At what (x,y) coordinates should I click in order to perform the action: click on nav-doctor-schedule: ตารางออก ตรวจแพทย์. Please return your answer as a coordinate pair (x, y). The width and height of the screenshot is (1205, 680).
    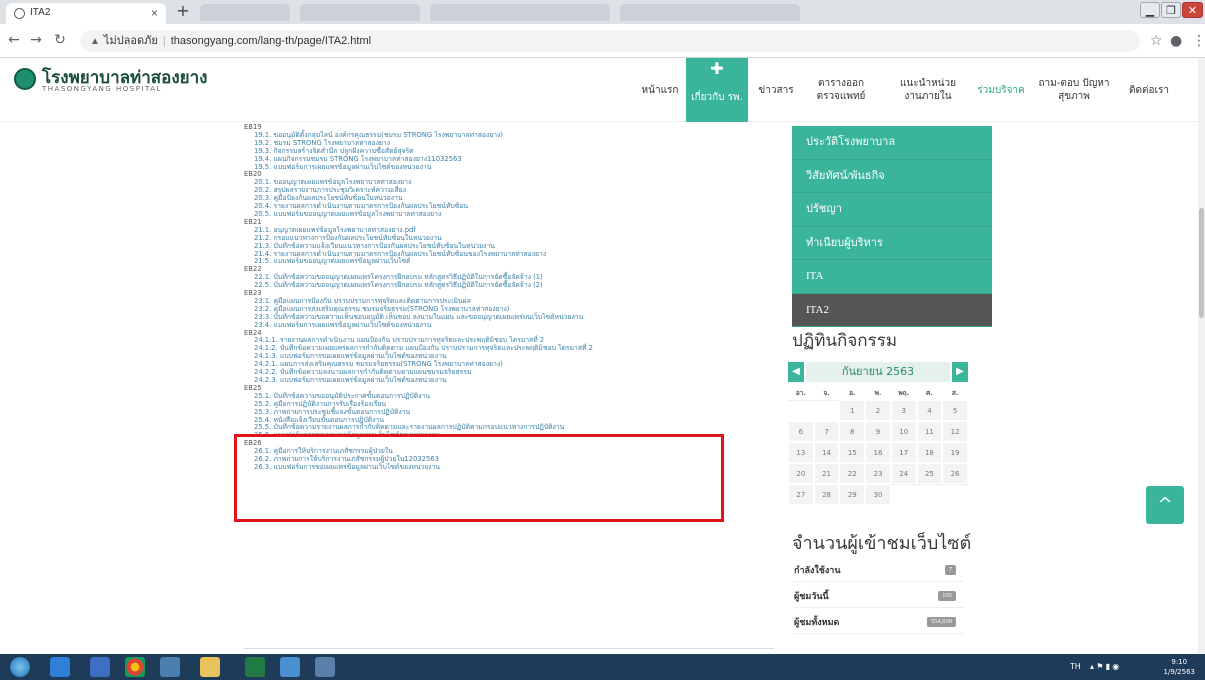
    Looking at the image, I should click on (841, 90).